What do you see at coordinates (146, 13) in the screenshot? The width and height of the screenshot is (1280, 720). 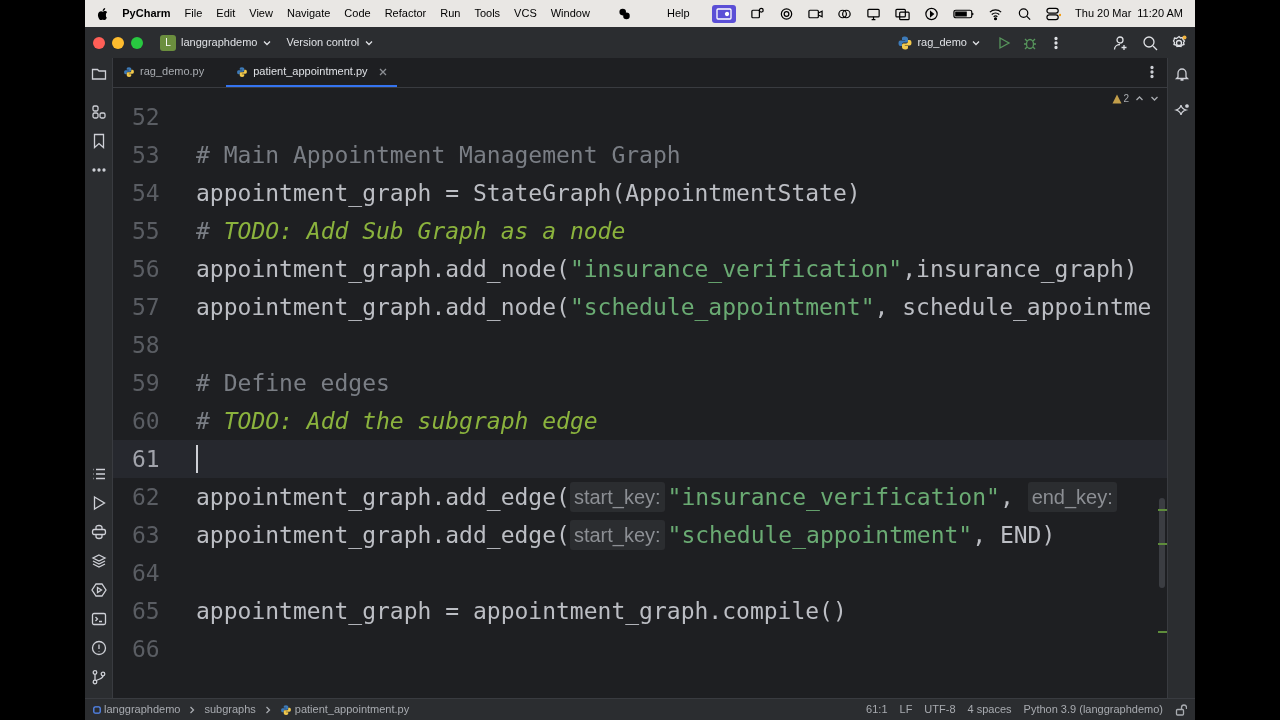 I see `app-menu: PyCharm` at bounding box center [146, 13].